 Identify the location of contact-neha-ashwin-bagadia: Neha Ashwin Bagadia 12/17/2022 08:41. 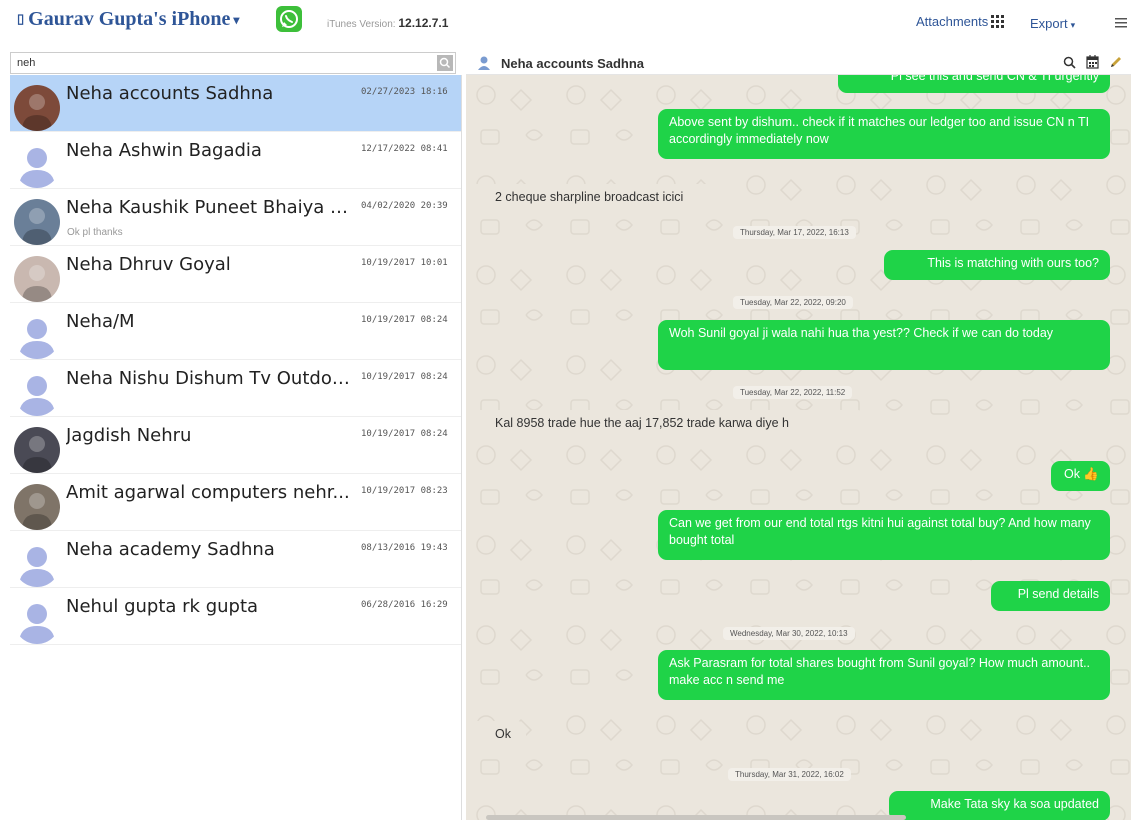
(235, 160).